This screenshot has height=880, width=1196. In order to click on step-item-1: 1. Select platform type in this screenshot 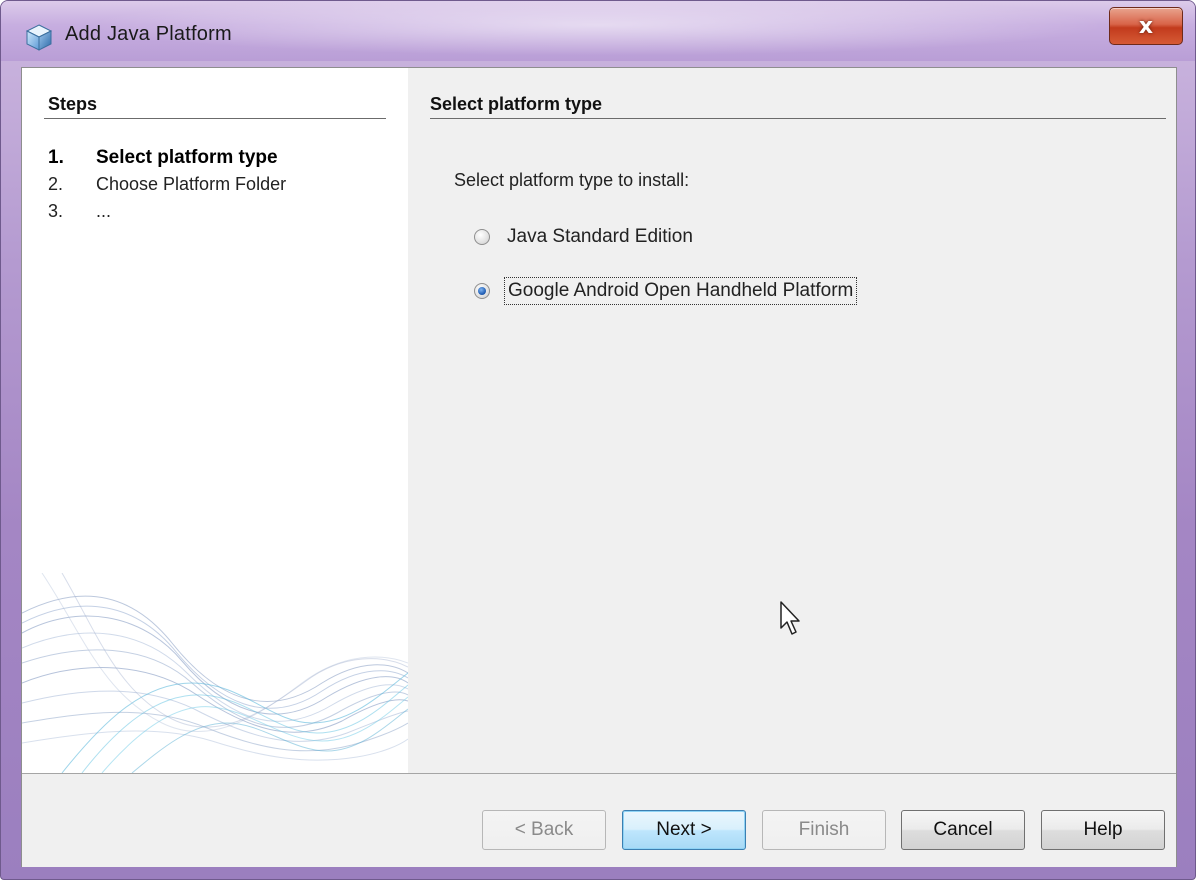, I will do `click(167, 157)`.